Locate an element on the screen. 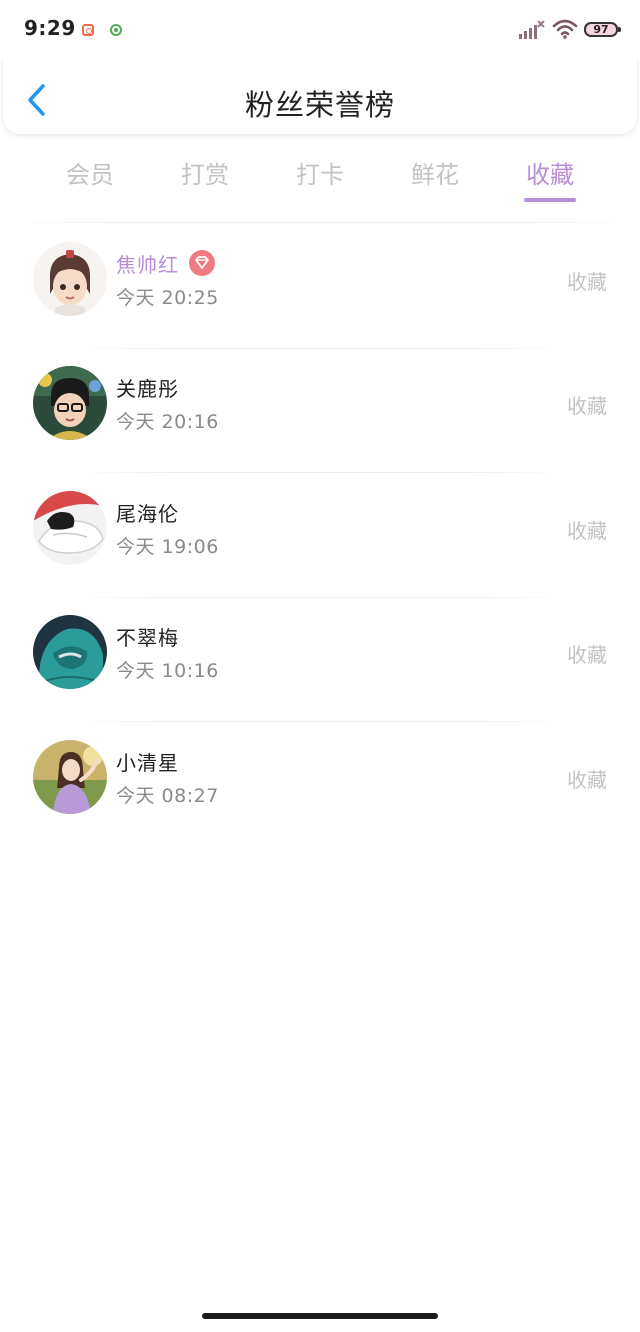 The width and height of the screenshot is (640, 1332). tab-tips: 打赏 is located at coordinates (205, 172).